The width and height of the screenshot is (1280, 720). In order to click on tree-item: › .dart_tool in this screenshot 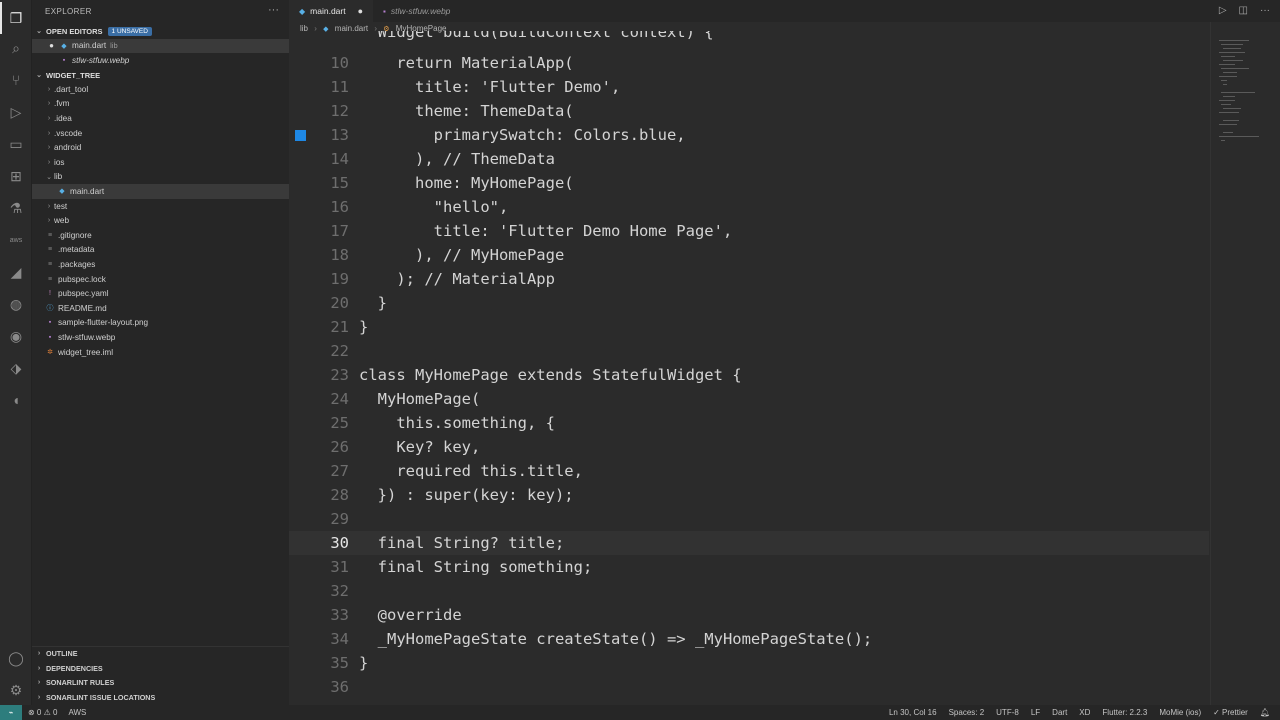, I will do `click(160, 89)`.